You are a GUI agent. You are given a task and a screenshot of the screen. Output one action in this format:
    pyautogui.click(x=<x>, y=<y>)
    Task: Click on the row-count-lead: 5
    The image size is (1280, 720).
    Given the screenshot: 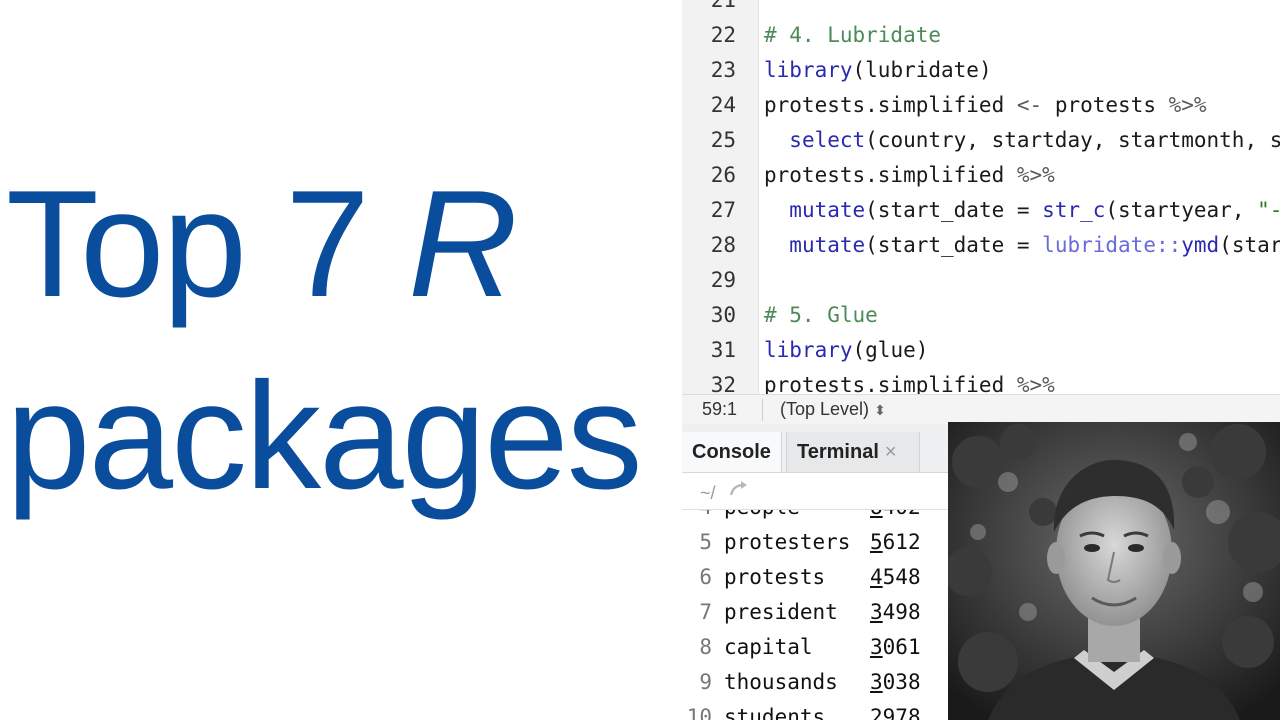 What is the action you would take?
    pyautogui.click(x=876, y=542)
    